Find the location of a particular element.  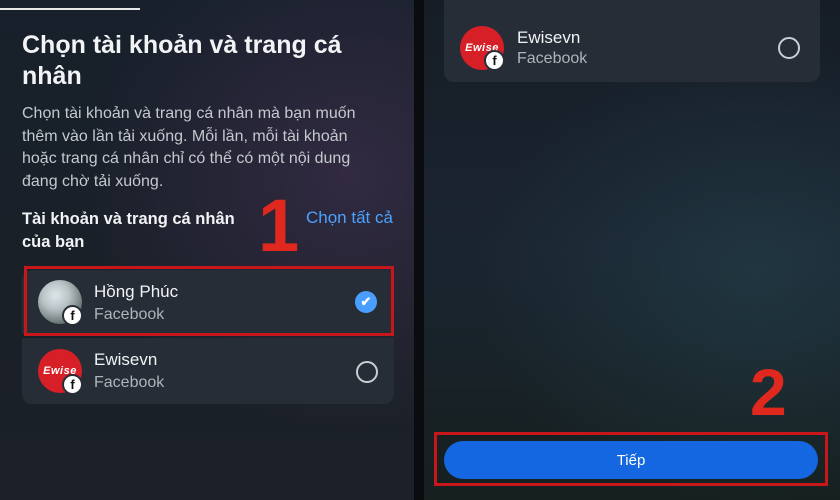

section-title: Tài khoản và trang cá nhân của bạn is located at coordinates (128, 230).